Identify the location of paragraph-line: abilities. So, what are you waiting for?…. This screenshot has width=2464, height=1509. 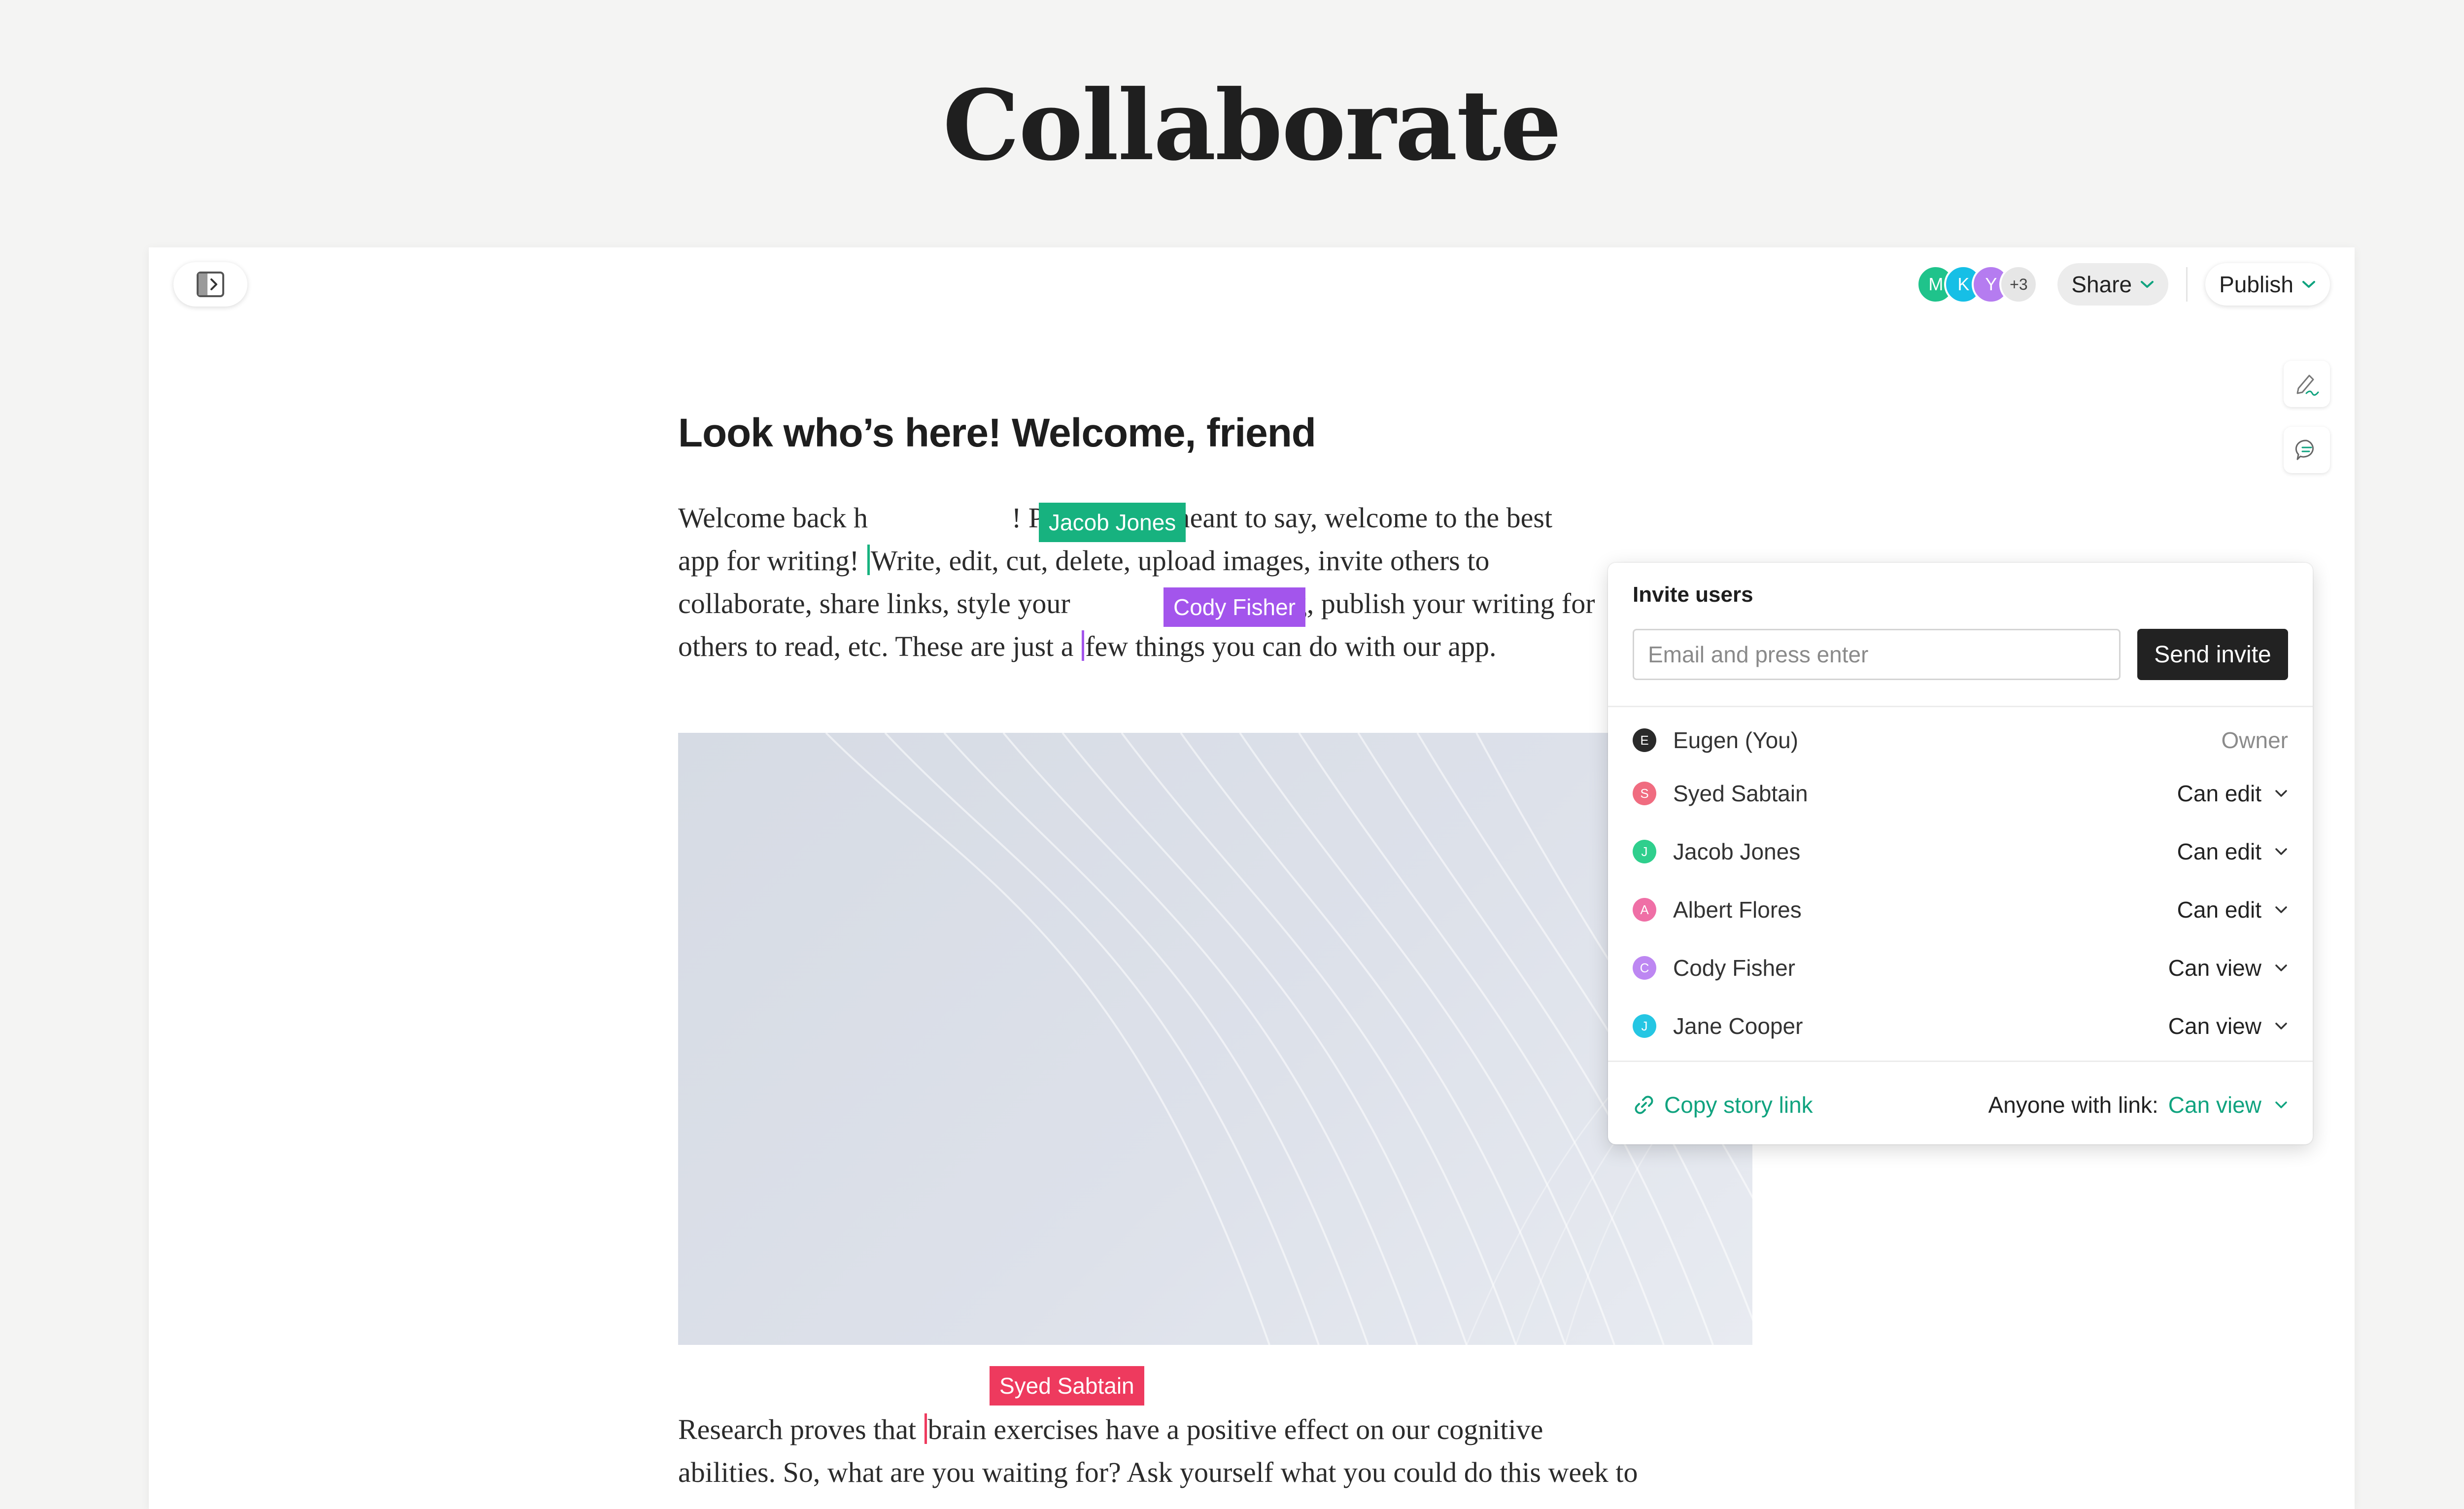
(1158, 1472).